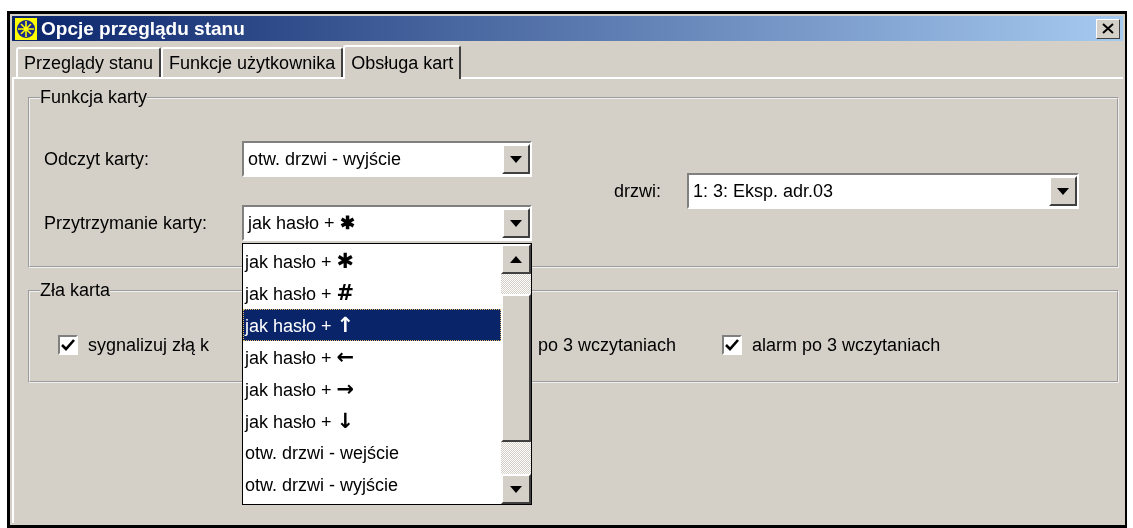  I want to click on scroll-thumb, so click(516, 368).